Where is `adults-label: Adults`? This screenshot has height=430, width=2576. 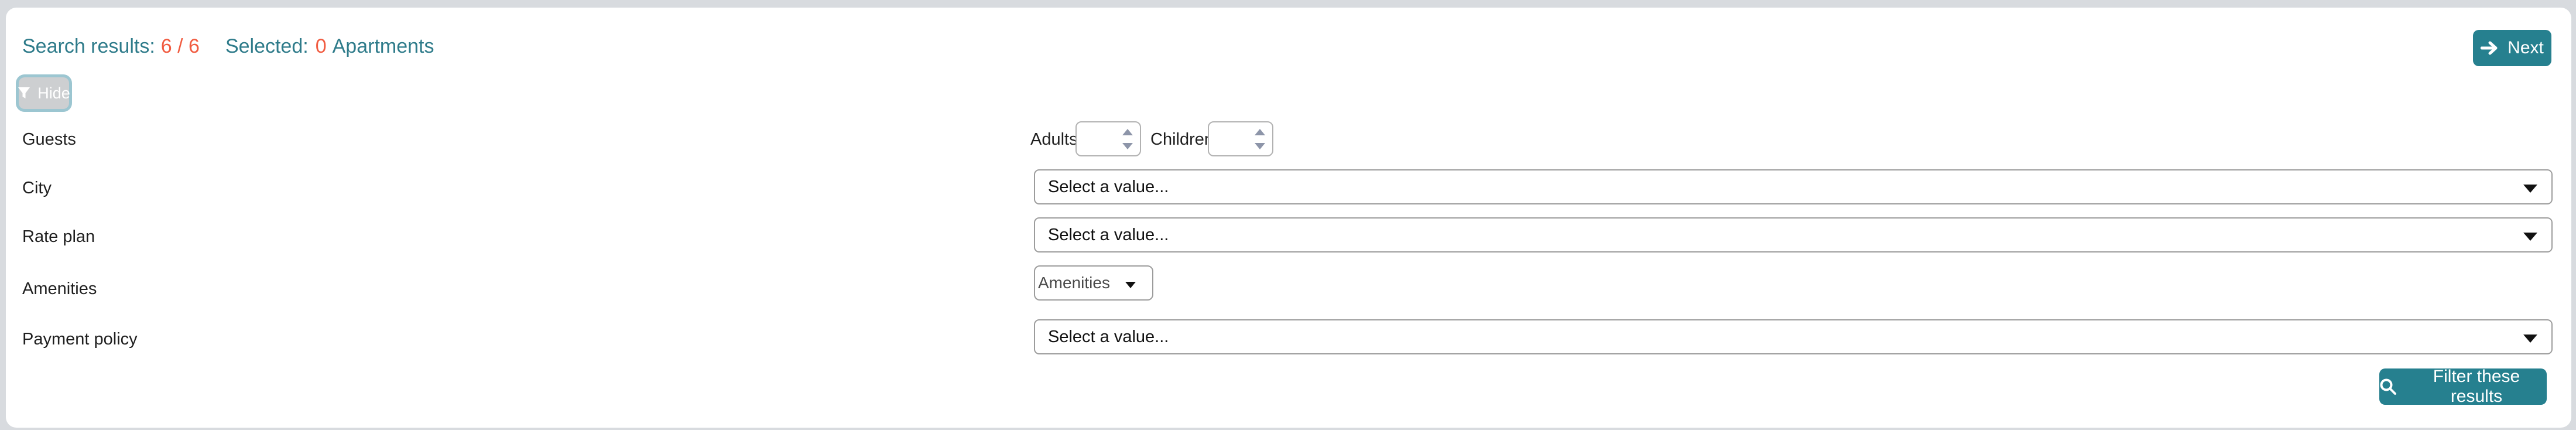 adults-label: Adults is located at coordinates (1054, 139).